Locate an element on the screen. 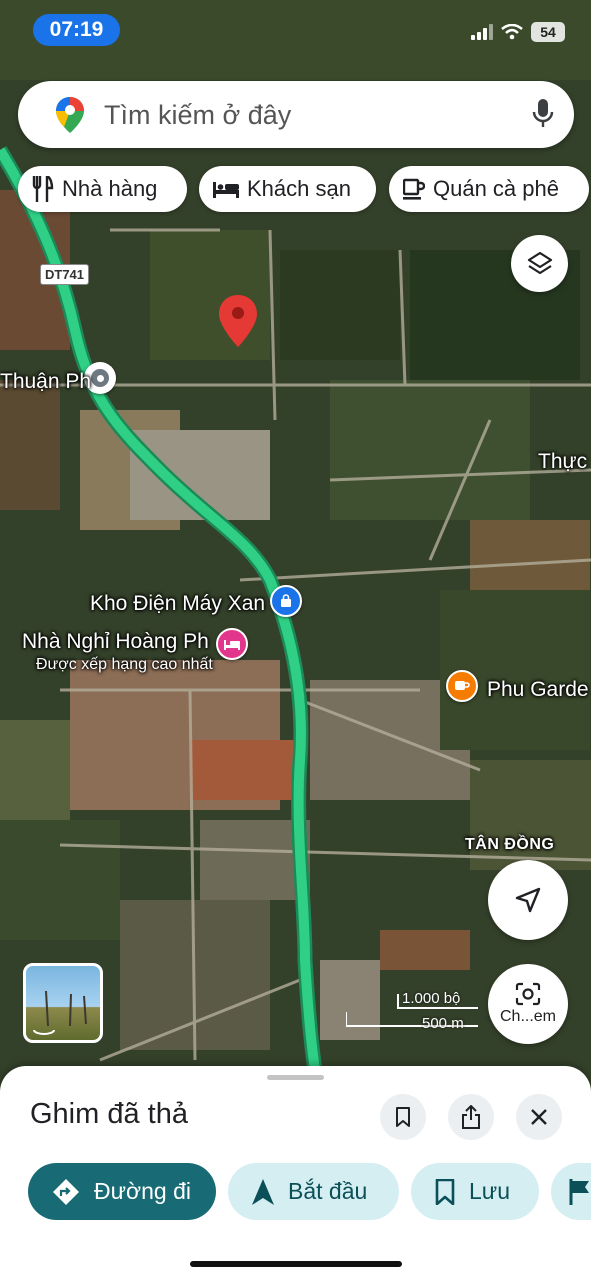 This screenshot has width=591, height=1280. layers-button is located at coordinates (539, 263).